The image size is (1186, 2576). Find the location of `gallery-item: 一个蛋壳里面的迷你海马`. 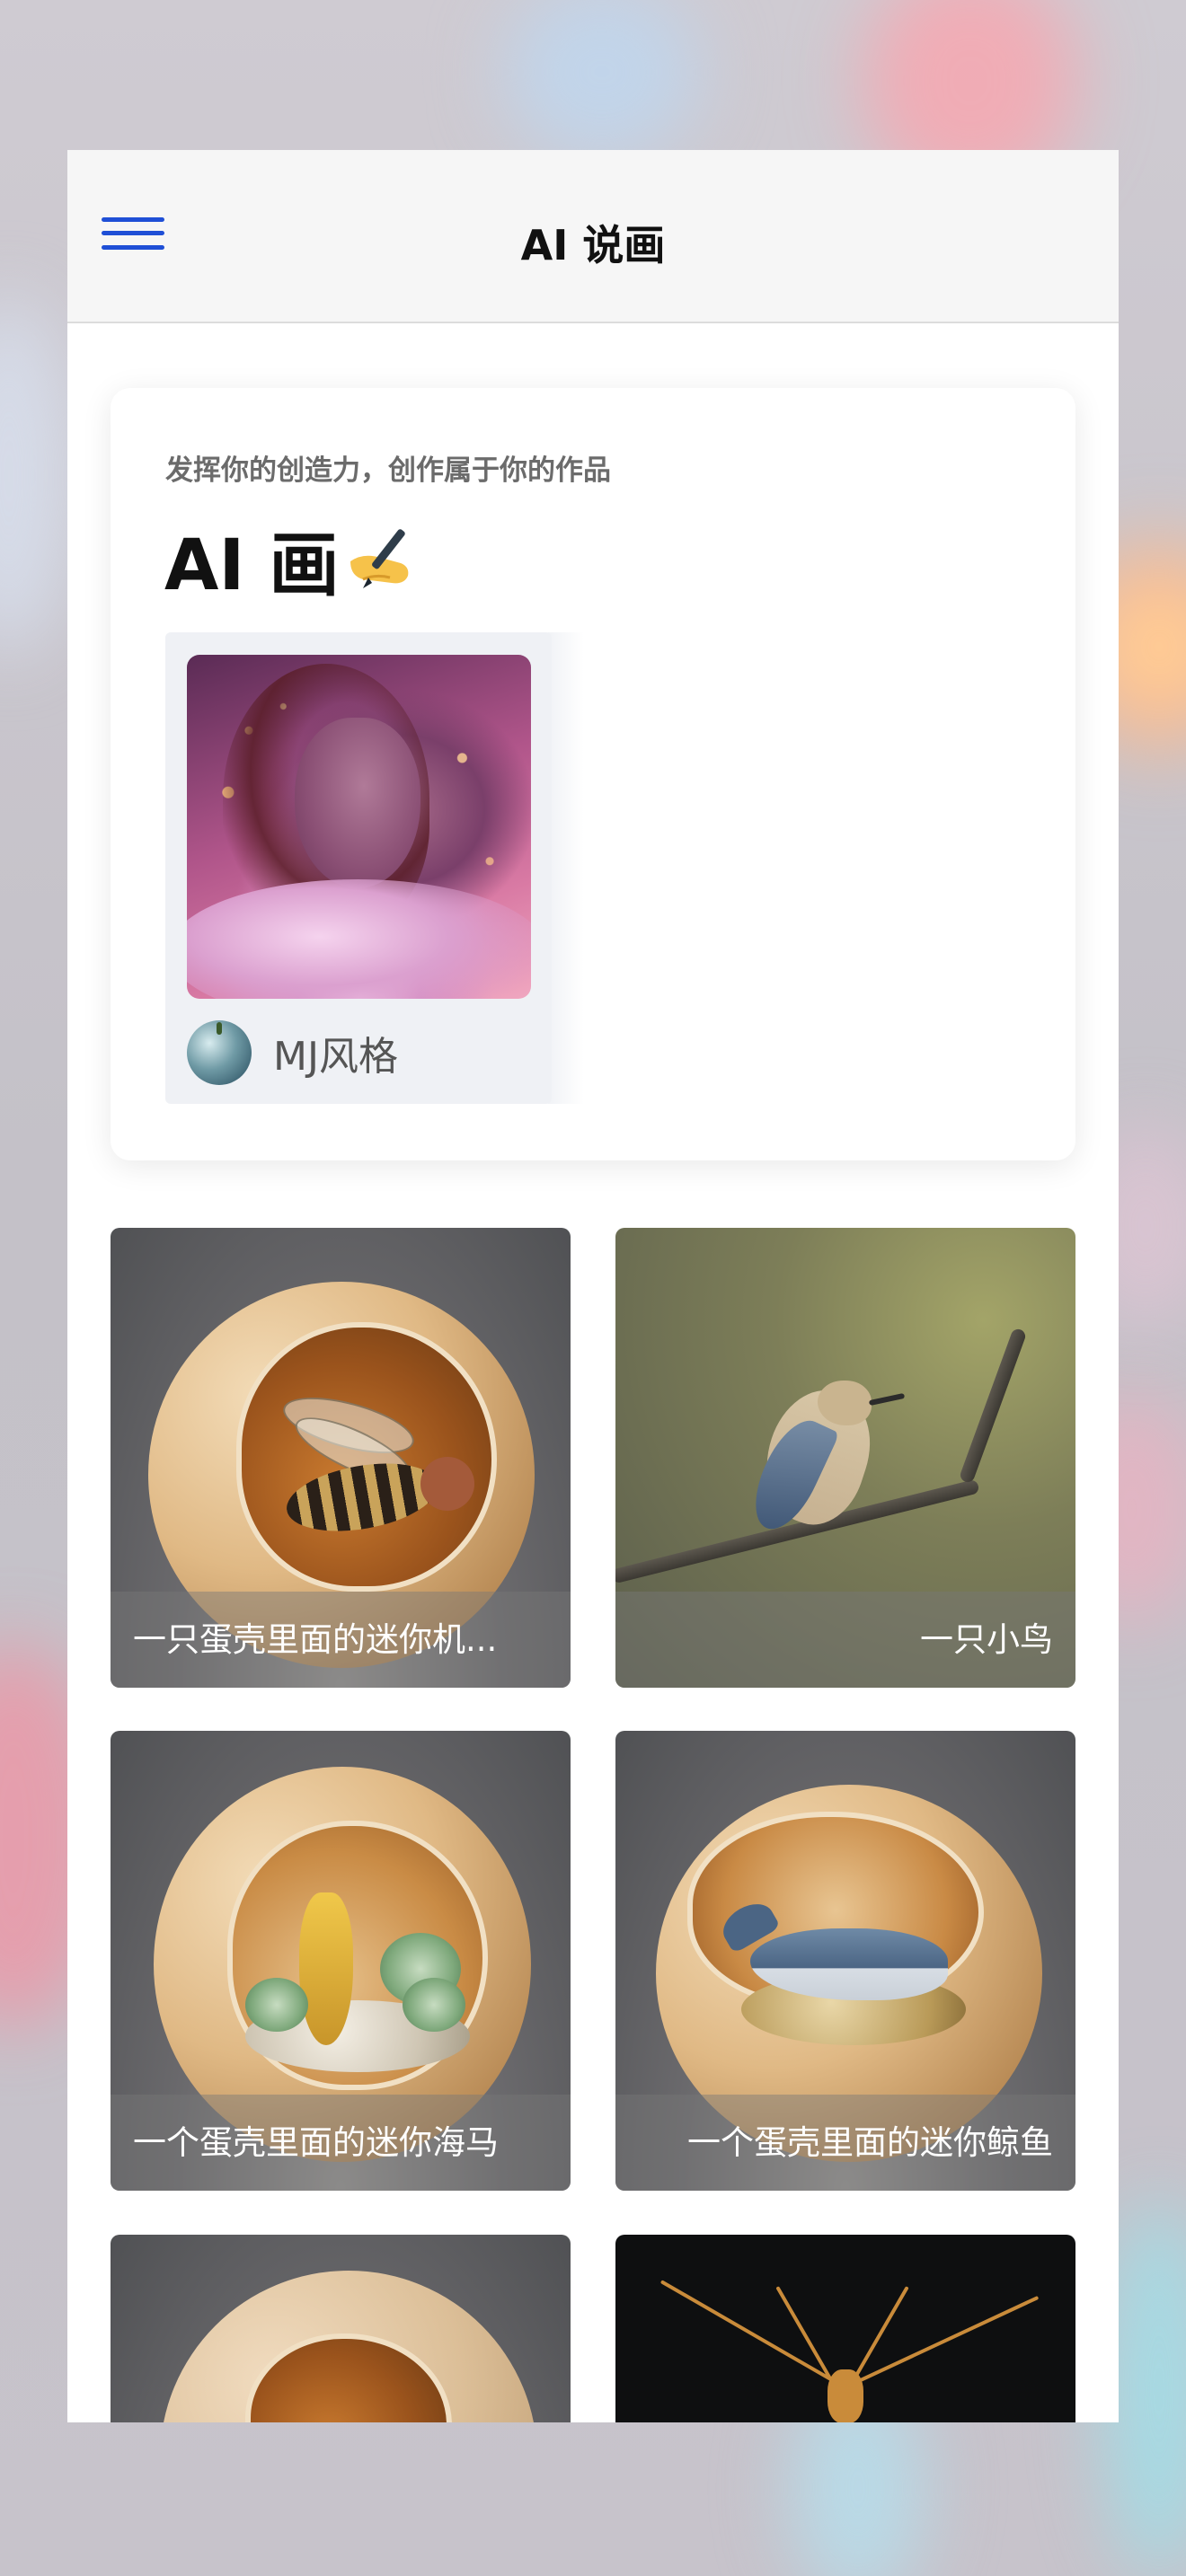

gallery-item: 一个蛋壳里面的迷你海马 is located at coordinates (341, 1961).